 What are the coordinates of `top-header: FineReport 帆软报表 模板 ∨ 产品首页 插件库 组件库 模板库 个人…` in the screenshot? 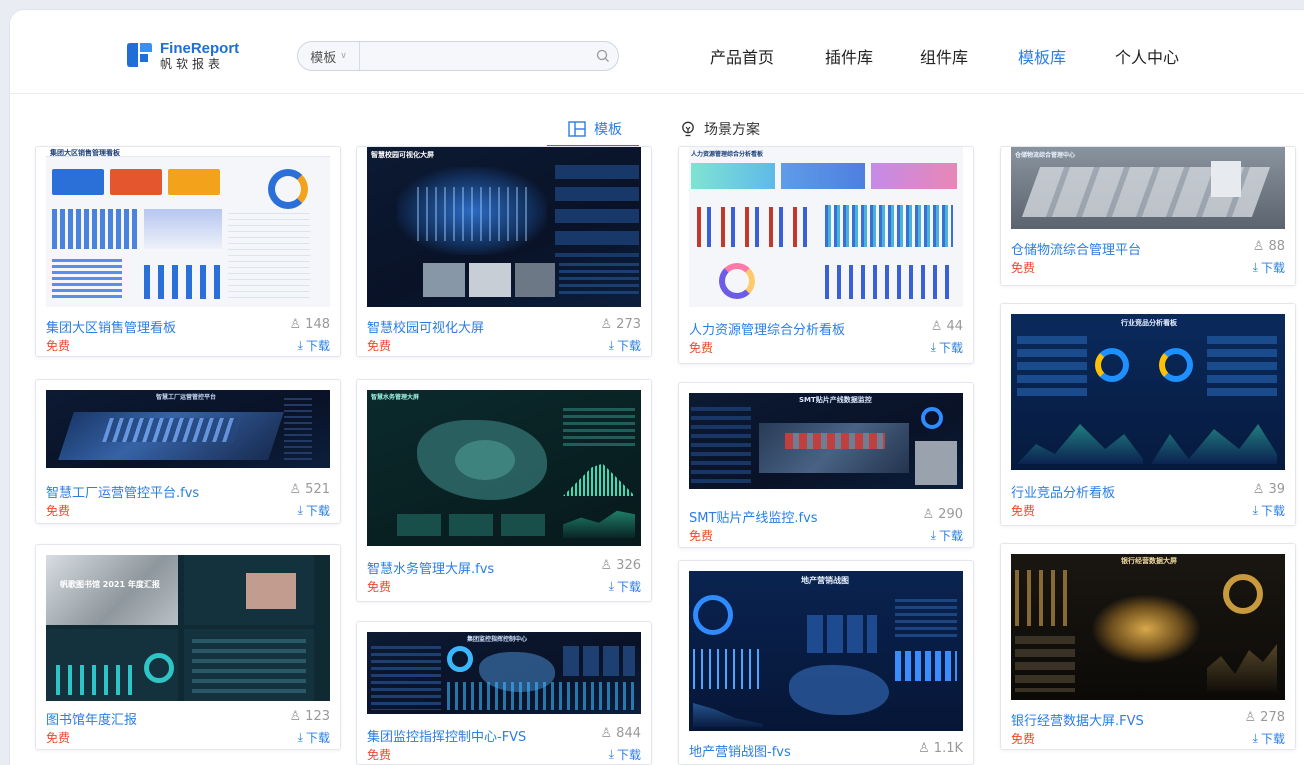 It's located at (657, 52).